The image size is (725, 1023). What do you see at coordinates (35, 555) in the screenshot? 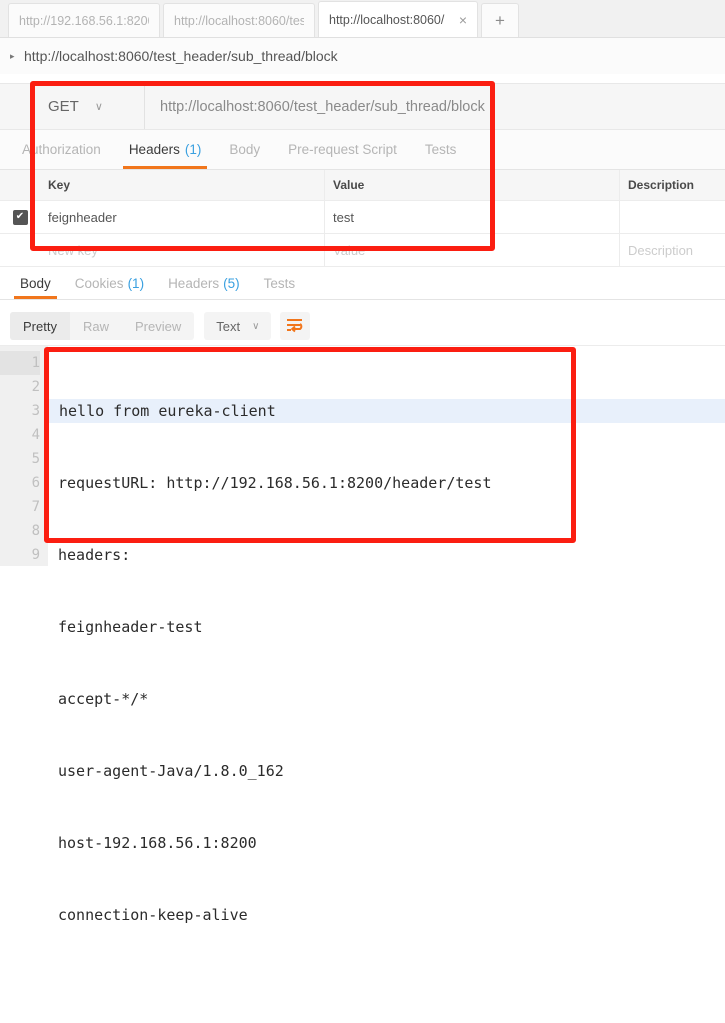
I see `line-number: 9` at bounding box center [35, 555].